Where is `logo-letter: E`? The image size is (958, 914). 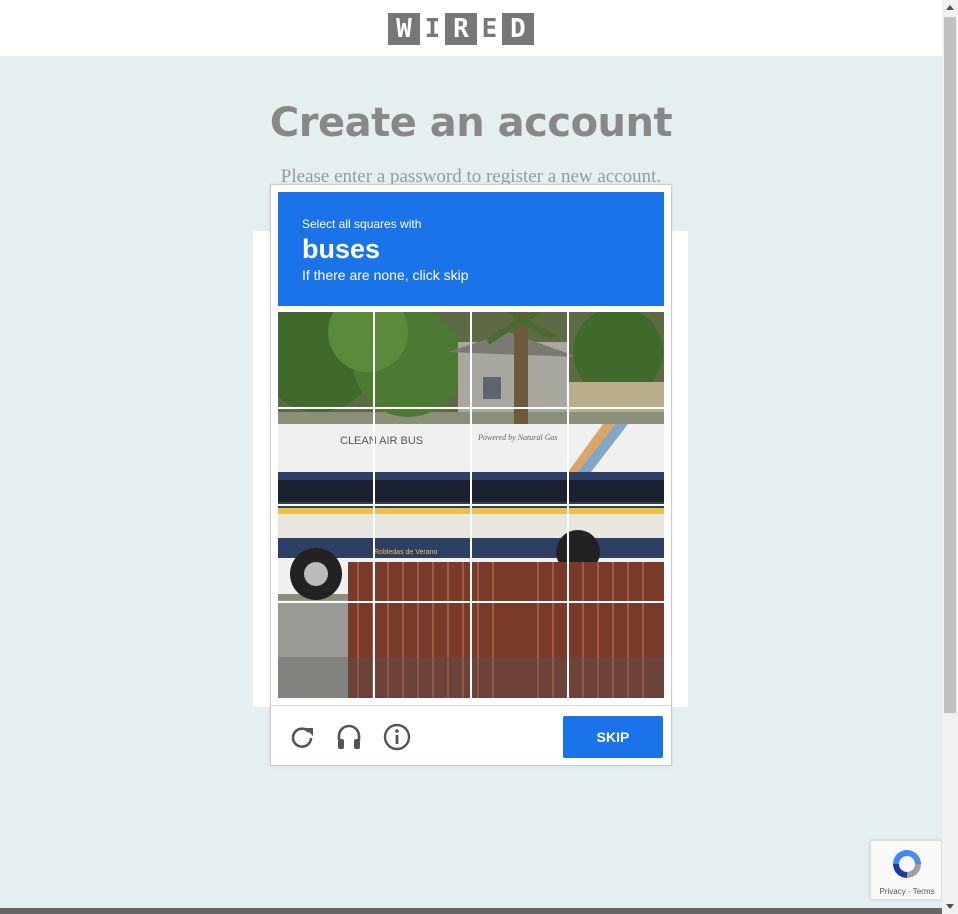
logo-letter: E is located at coordinates (489, 29).